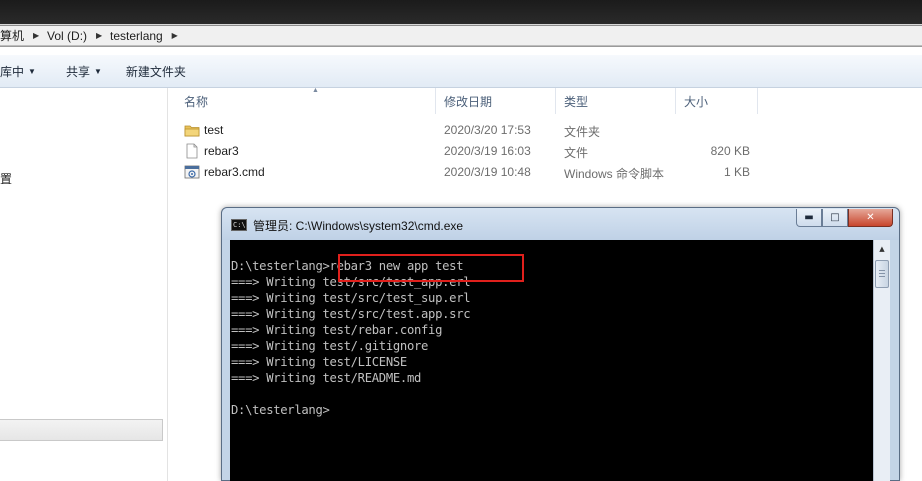 The image size is (922, 481). Describe the element at coordinates (497, 101) in the screenshot. I see `column-header-date: 修改日期` at that location.